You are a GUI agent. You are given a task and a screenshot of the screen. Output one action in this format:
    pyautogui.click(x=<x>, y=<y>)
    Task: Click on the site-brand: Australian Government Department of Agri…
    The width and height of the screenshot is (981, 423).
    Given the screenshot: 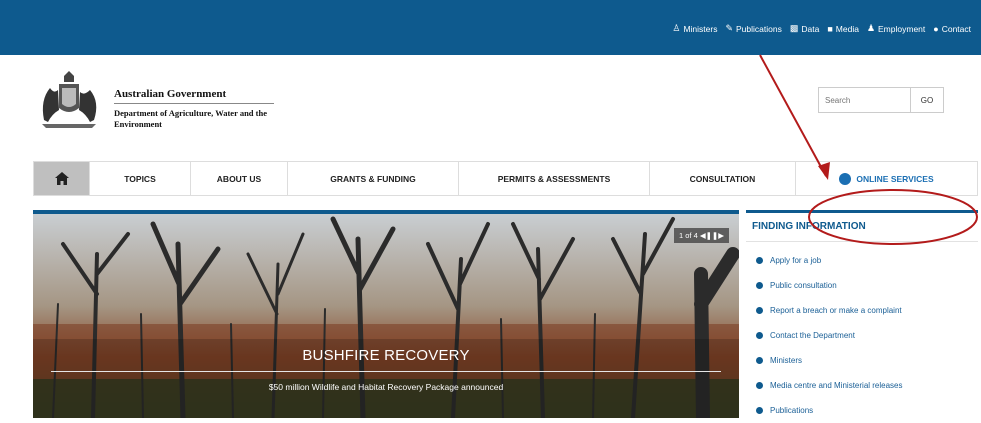 What is the action you would take?
    pyautogui.click(x=154, y=101)
    